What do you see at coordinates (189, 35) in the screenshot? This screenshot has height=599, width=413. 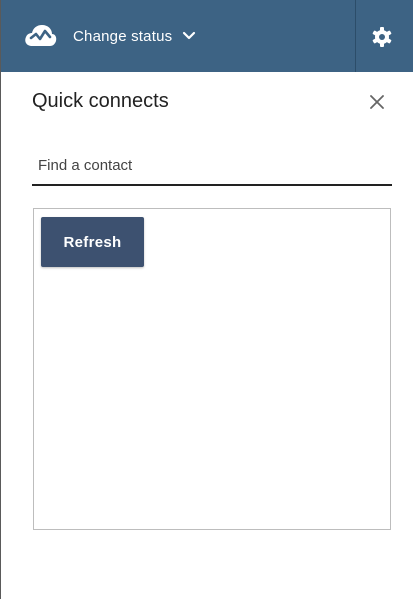 I see `chevron-down-icon` at bounding box center [189, 35].